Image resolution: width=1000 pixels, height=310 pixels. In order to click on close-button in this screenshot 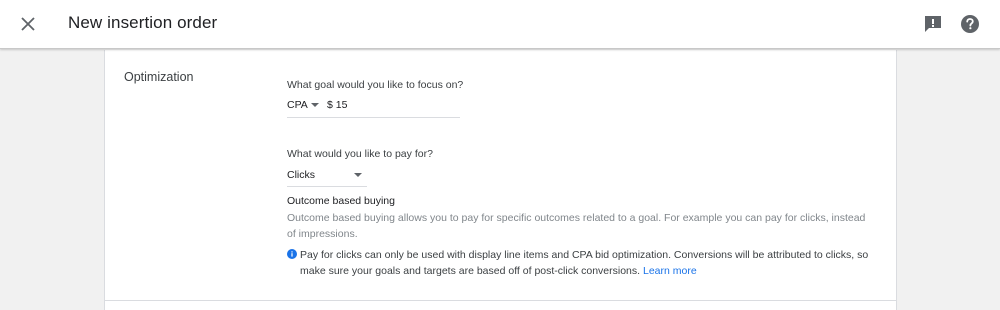, I will do `click(28, 24)`.